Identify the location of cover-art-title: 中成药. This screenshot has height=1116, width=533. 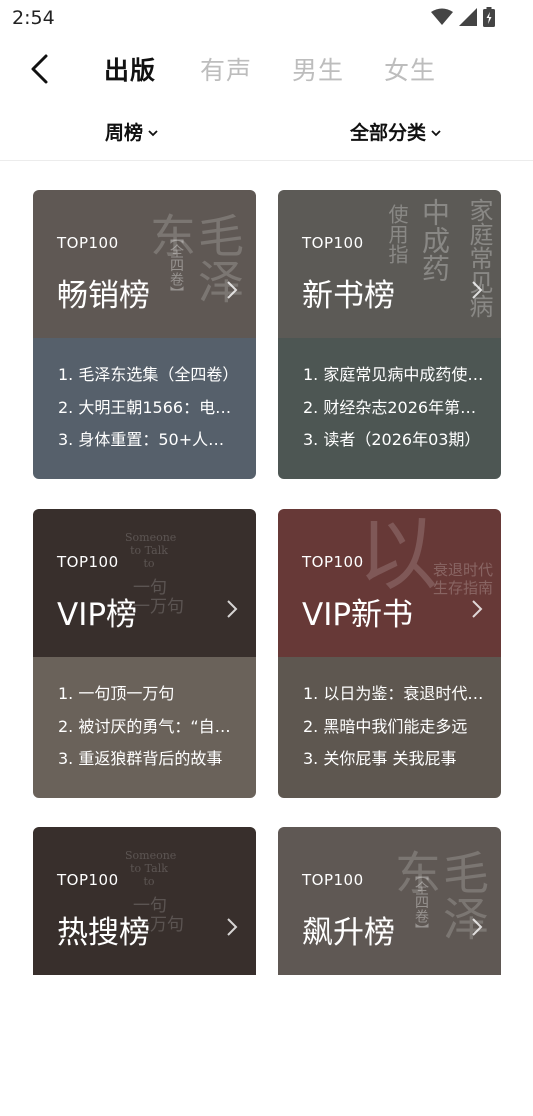
(434, 240).